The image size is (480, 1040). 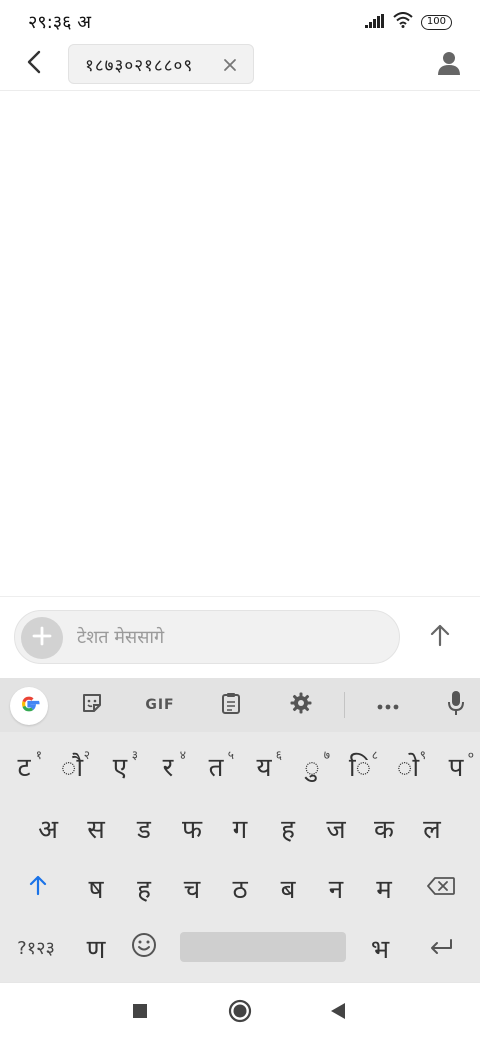 I want to click on shift-key, so click(x=38, y=888).